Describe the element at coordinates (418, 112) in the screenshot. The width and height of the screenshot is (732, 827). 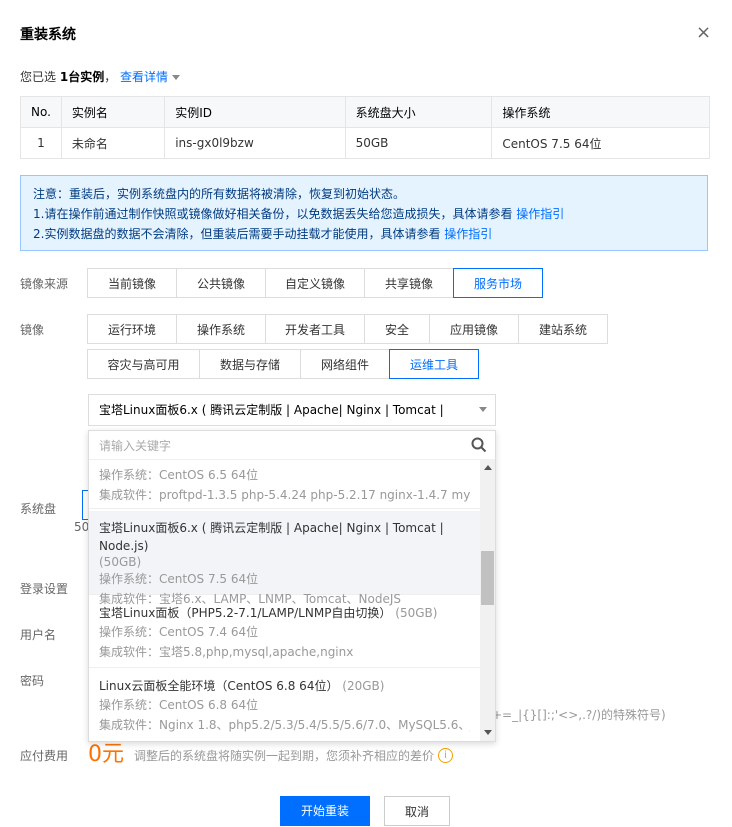
I see `col-disk: 系统盘大小` at that location.